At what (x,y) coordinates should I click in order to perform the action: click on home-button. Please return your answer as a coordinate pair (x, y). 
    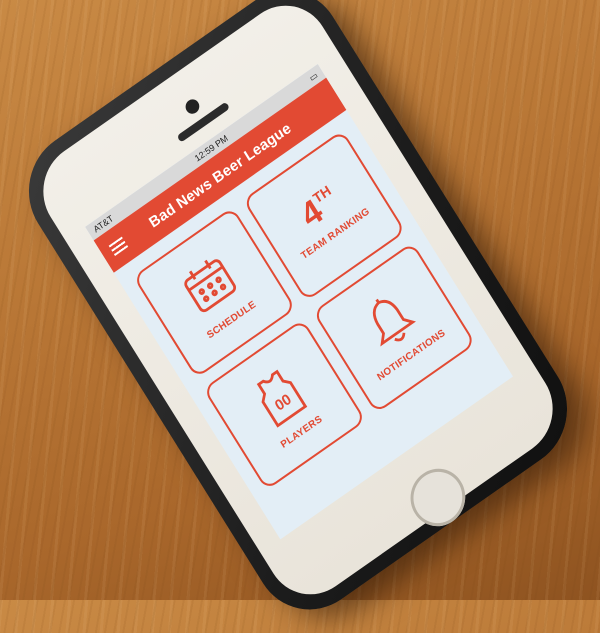
    Looking at the image, I should click on (438, 497).